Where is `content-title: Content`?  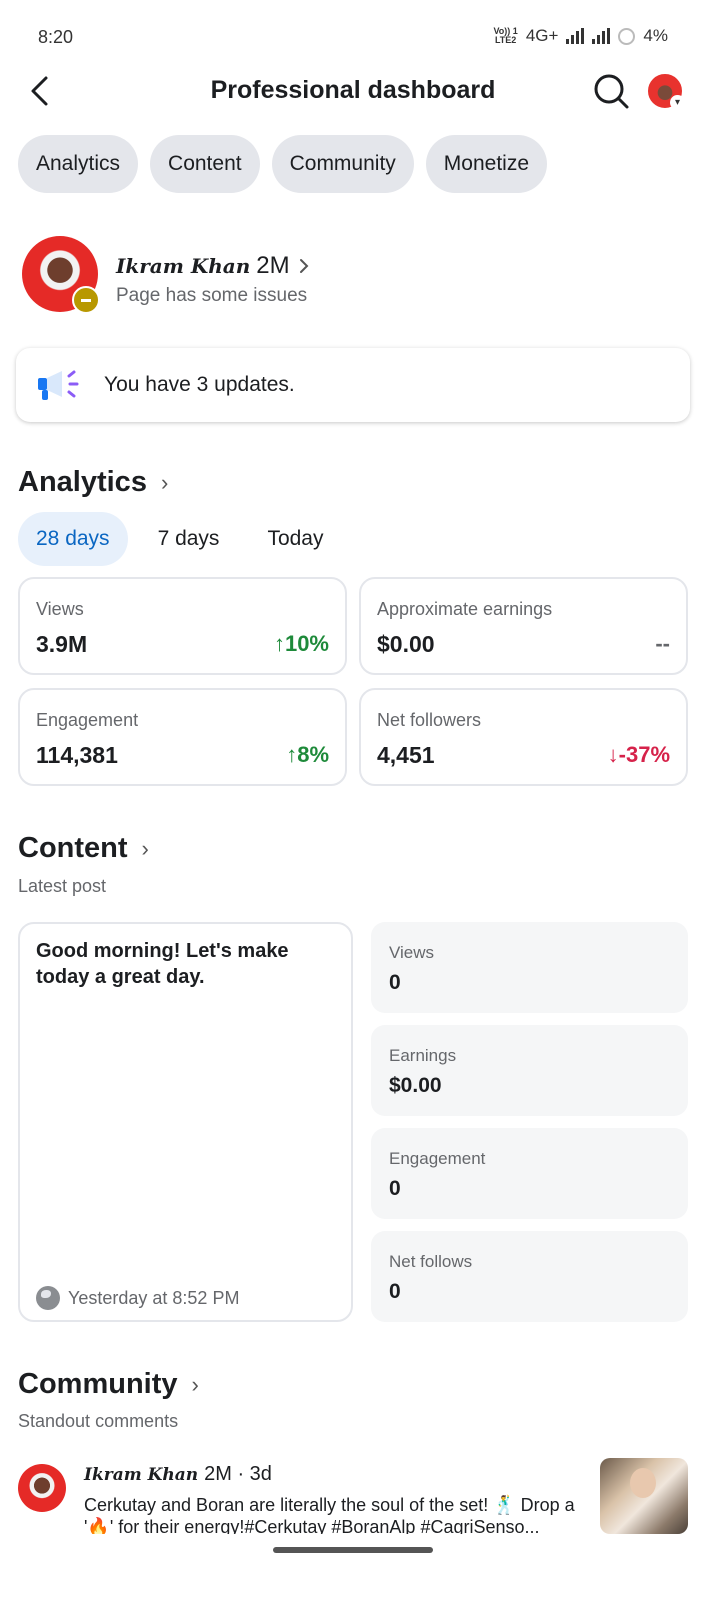
content-title: Content is located at coordinates (73, 848).